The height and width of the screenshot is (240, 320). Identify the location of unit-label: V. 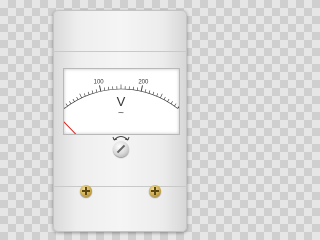
(121, 101).